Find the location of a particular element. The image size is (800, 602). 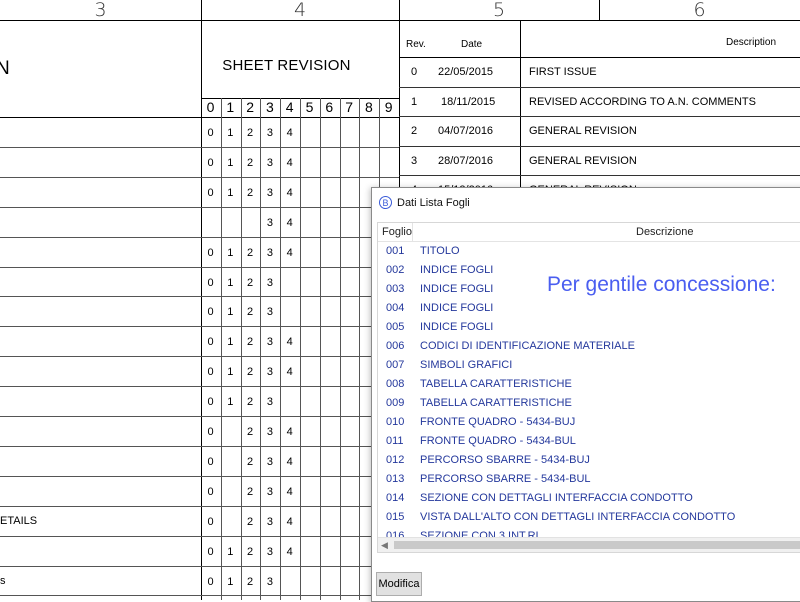

list-item: 013 PERCORSO SBARRE - 5434-BUL is located at coordinates (589, 479).